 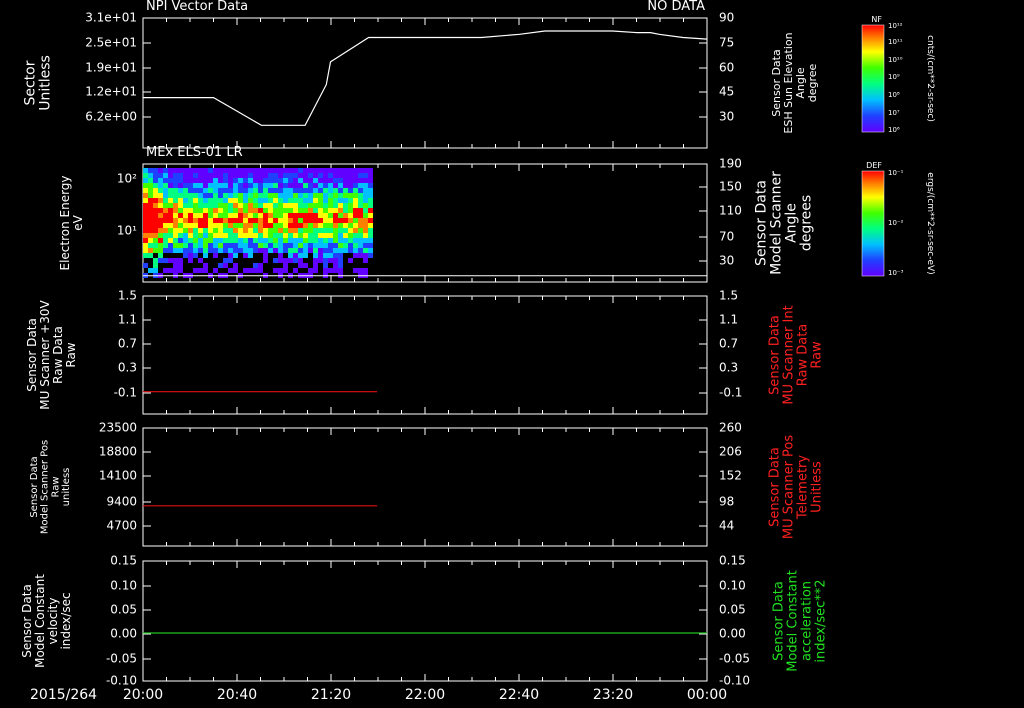 What do you see at coordinates (728, 368) in the screenshot?
I see `y-right-tick-label: 0.3` at bounding box center [728, 368].